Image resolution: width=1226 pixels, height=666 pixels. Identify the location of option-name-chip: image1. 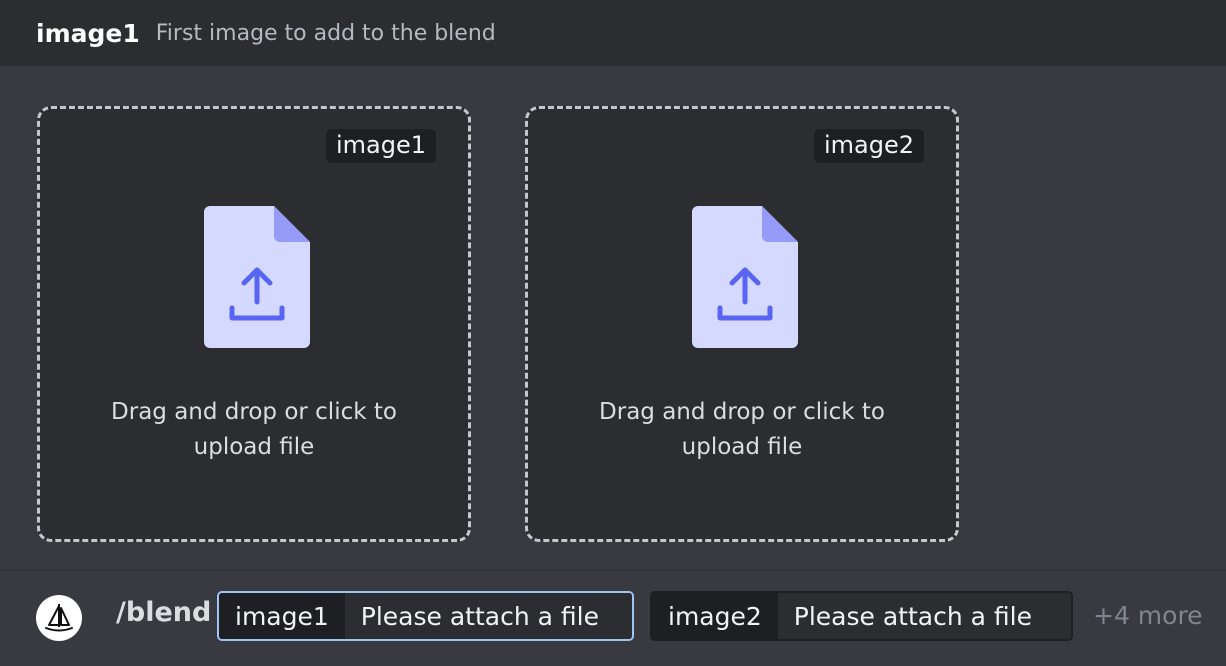
(282, 616).